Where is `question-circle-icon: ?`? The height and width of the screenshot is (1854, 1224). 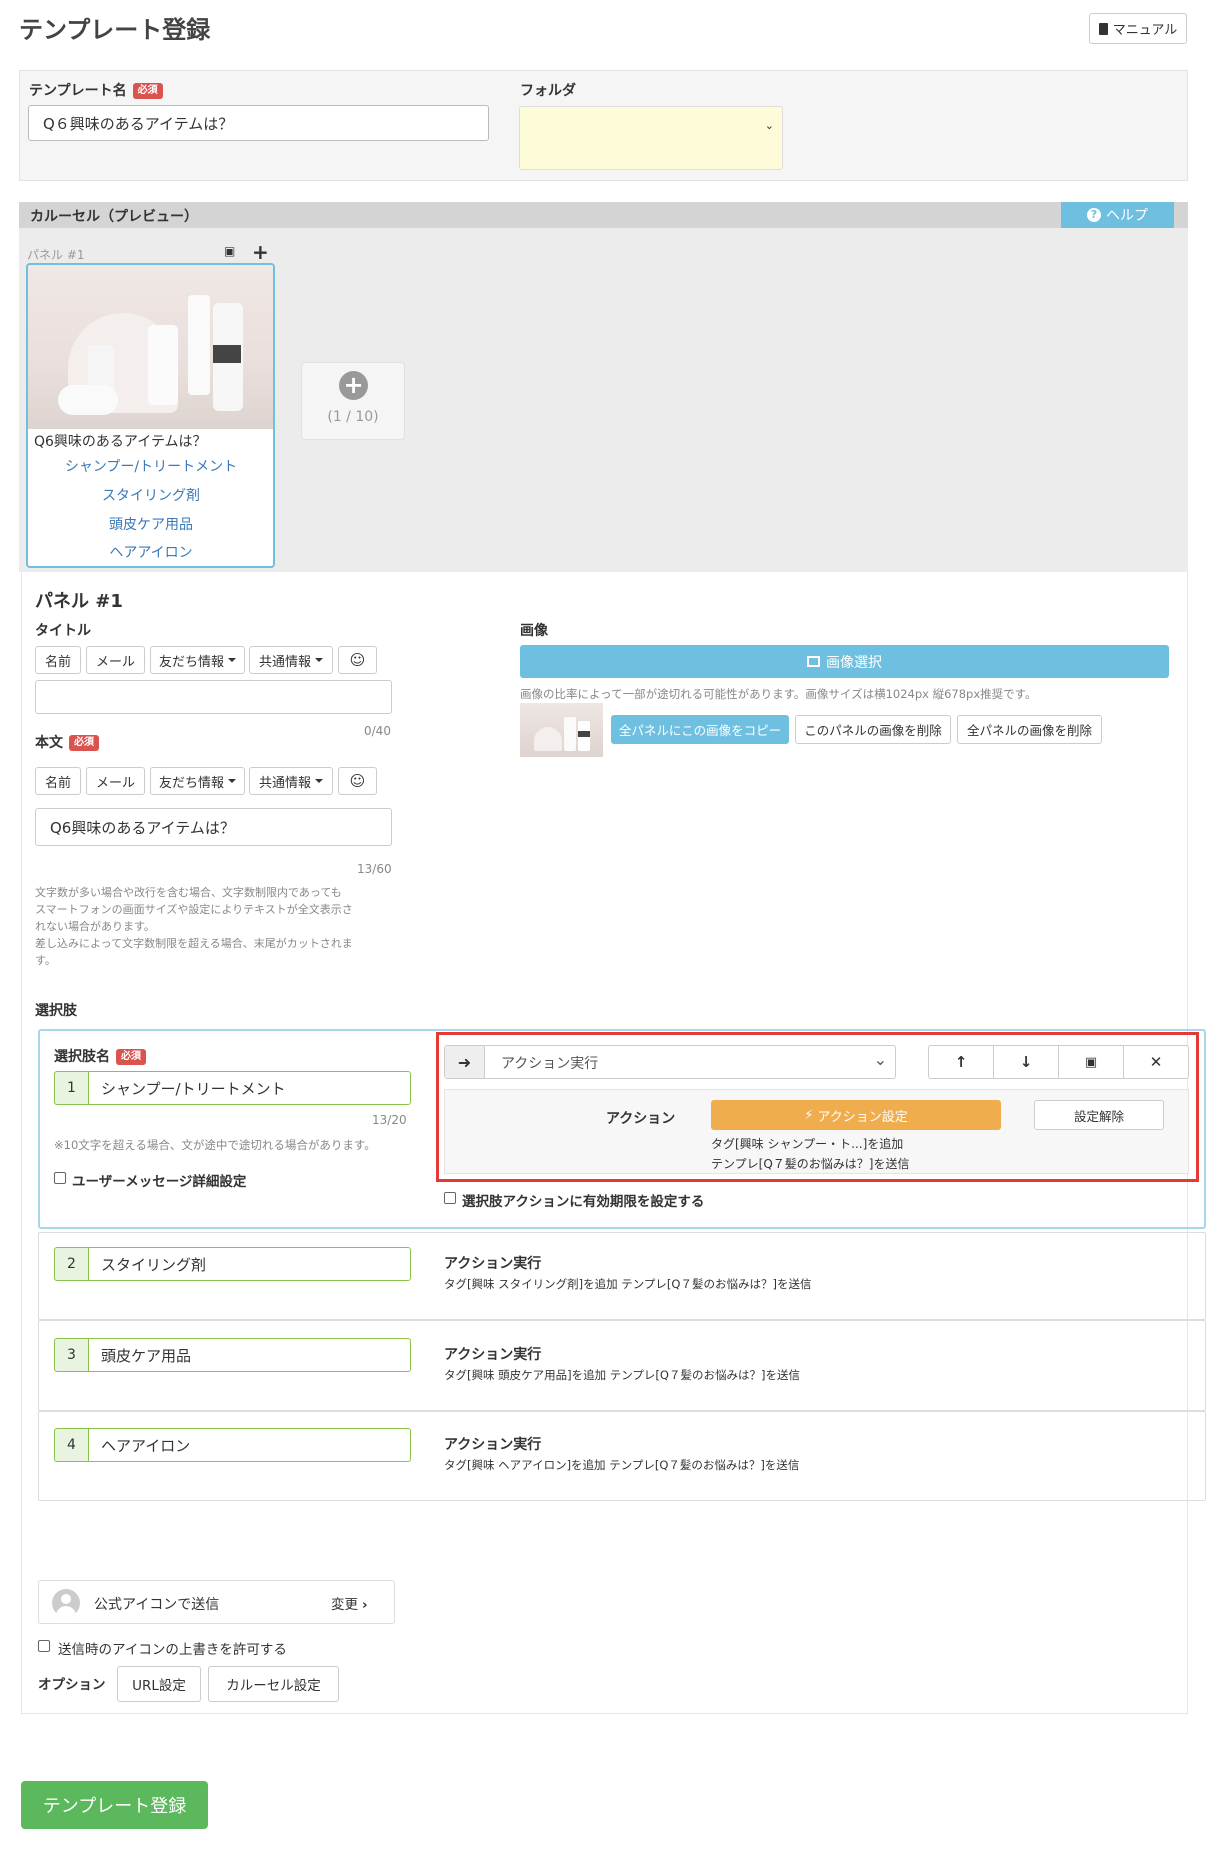 question-circle-icon: ? is located at coordinates (1094, 215).